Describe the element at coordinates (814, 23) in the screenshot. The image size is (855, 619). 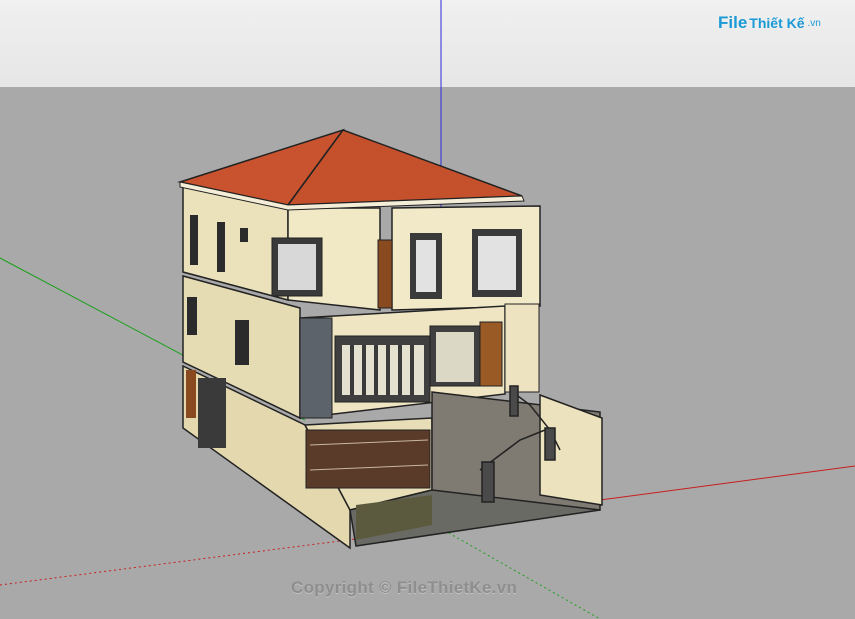
I see `logo-text-tld: .vn` at that location.